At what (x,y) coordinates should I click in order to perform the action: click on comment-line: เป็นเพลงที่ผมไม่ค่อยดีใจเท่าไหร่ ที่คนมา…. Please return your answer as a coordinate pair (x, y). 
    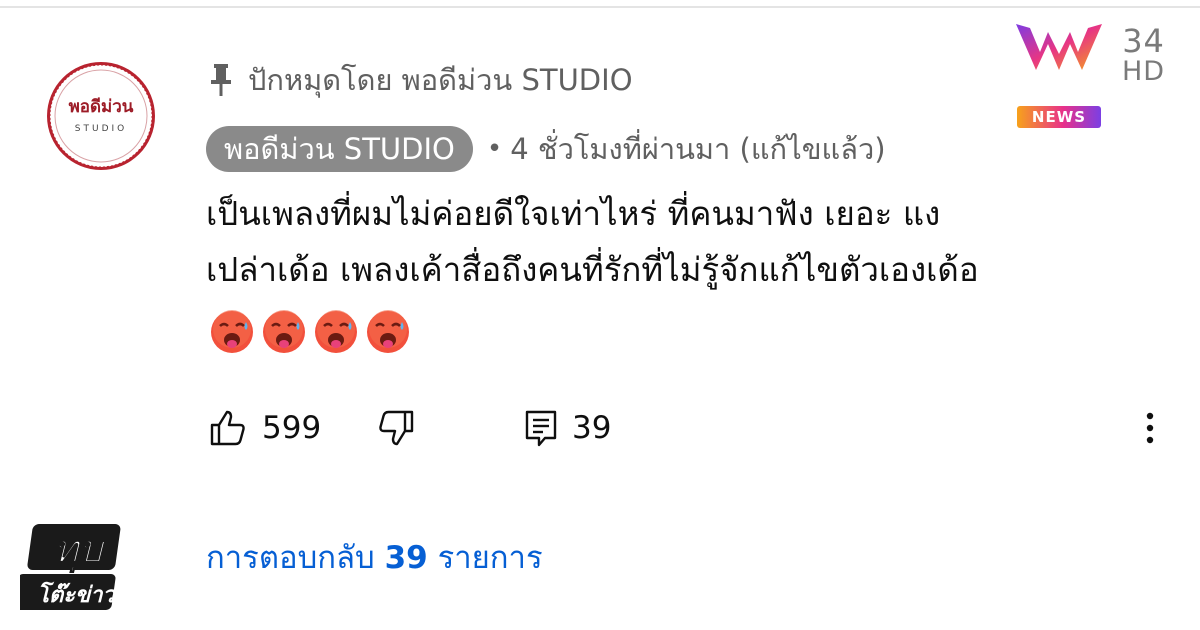
    Looking at the image, I should click on (573, 213).